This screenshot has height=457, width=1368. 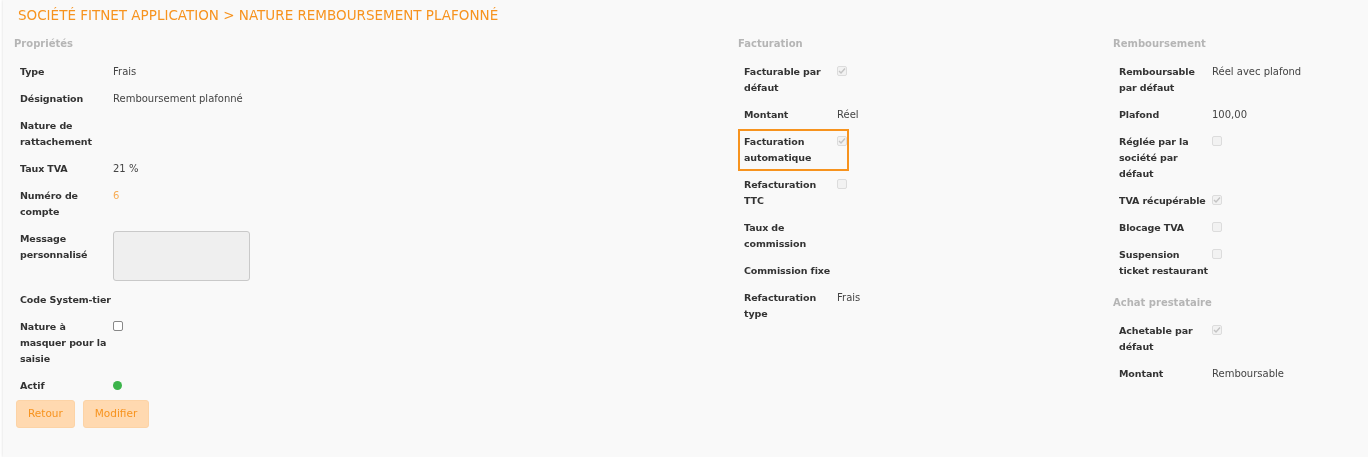 What do you see at coordinates (33, 386) in the screenshot?
I see `field-label: Actif` at bounding box center [33, 386].